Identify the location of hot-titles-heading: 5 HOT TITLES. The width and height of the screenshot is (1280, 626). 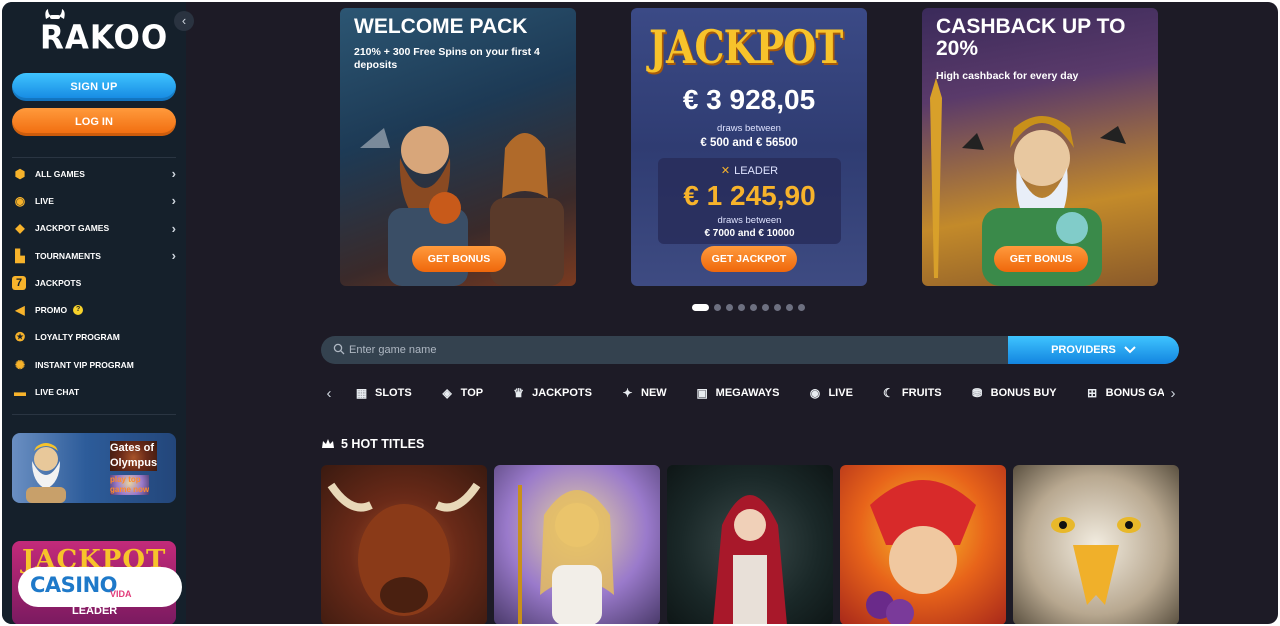
(372, 444).